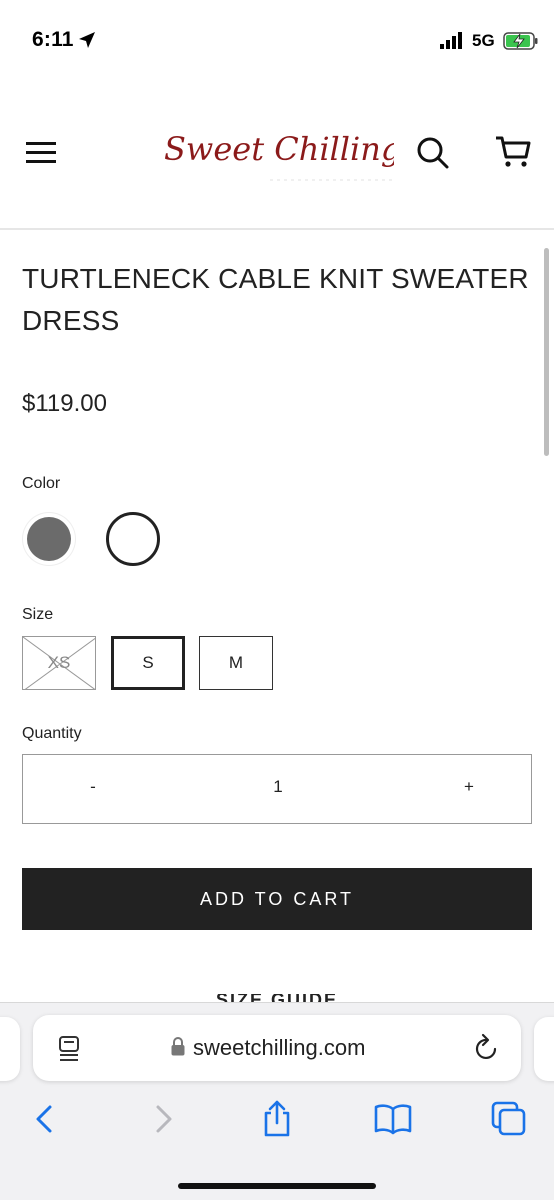  I want to click on cellular-signal-icon, so click(451, 40).